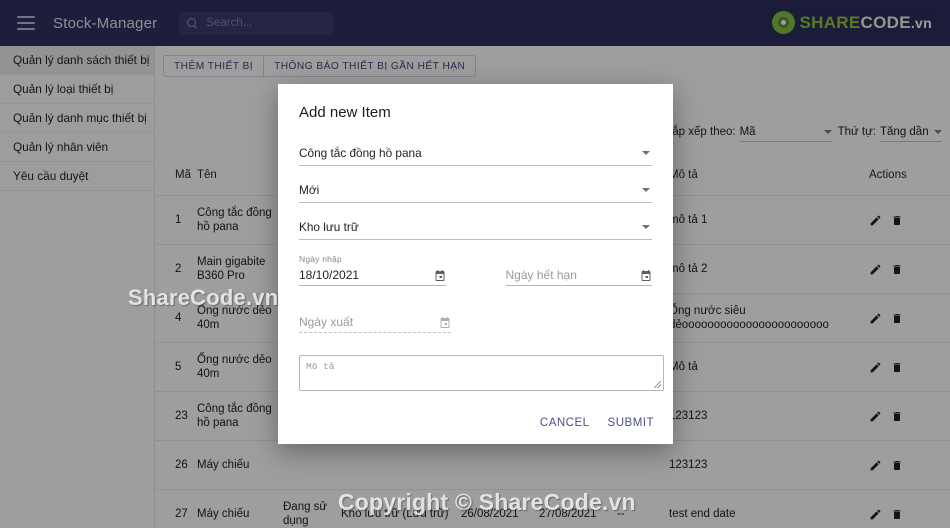  Describe the element at coordinates (475, 190) in the screenshot. I see `status-select: Mới` at that location.